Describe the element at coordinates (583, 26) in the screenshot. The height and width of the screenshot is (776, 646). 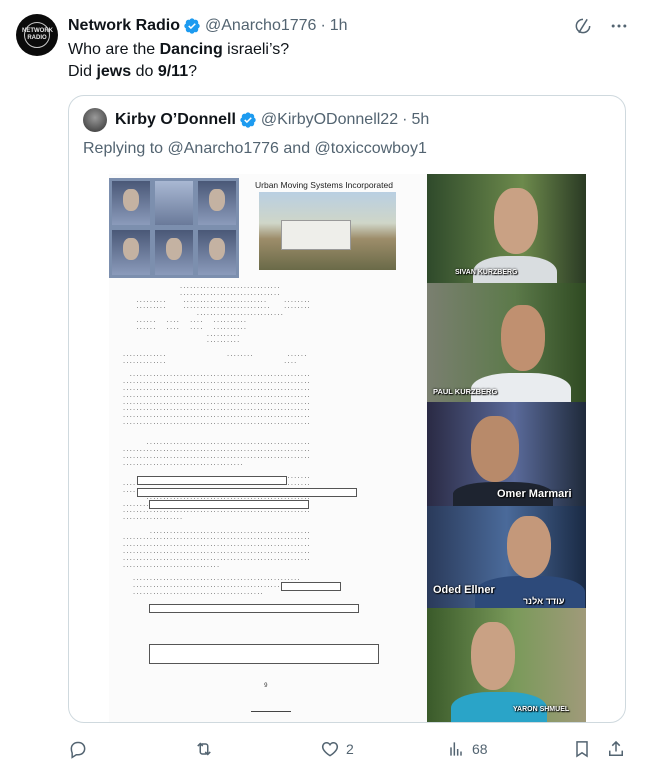
I see `grok-icon` at that location.